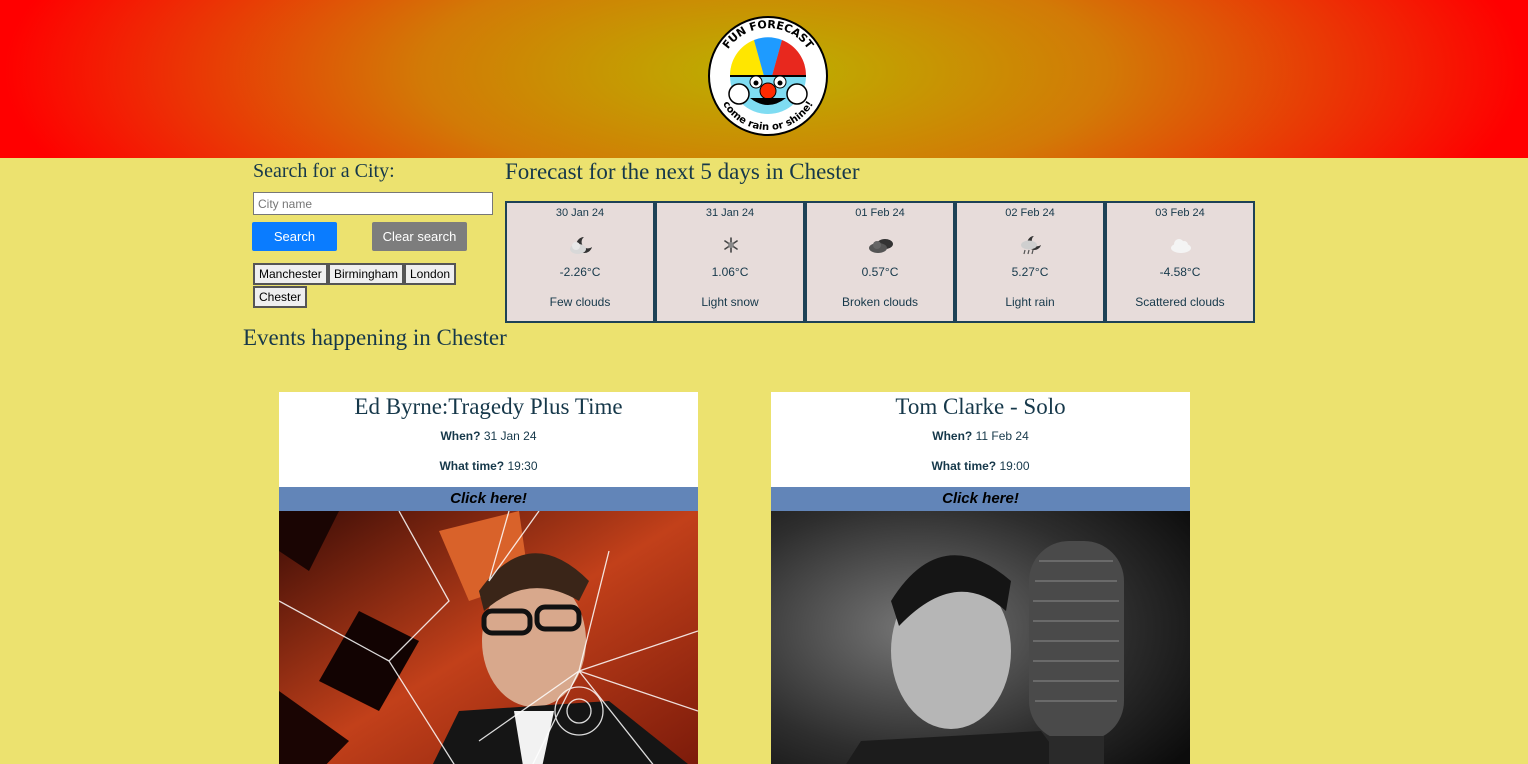  I want to click on forecast-desc: Few clouds, so click(580, 302).